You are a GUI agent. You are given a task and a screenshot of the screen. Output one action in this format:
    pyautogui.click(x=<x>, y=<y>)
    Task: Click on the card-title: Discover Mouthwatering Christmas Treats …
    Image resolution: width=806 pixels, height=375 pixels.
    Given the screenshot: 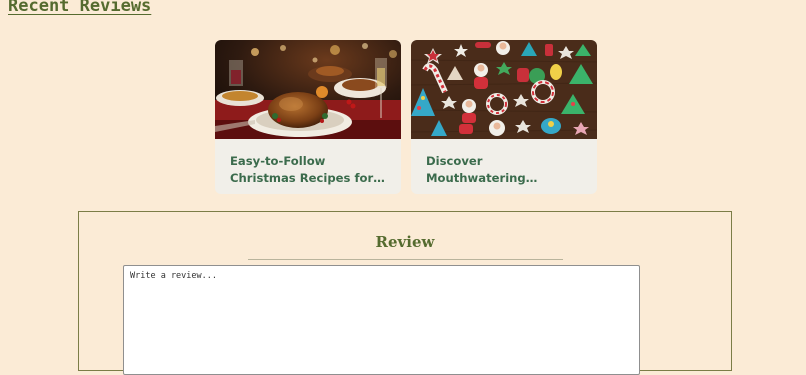 What is the action you would take?
    pyautogui.click(x=505, y=170)
    